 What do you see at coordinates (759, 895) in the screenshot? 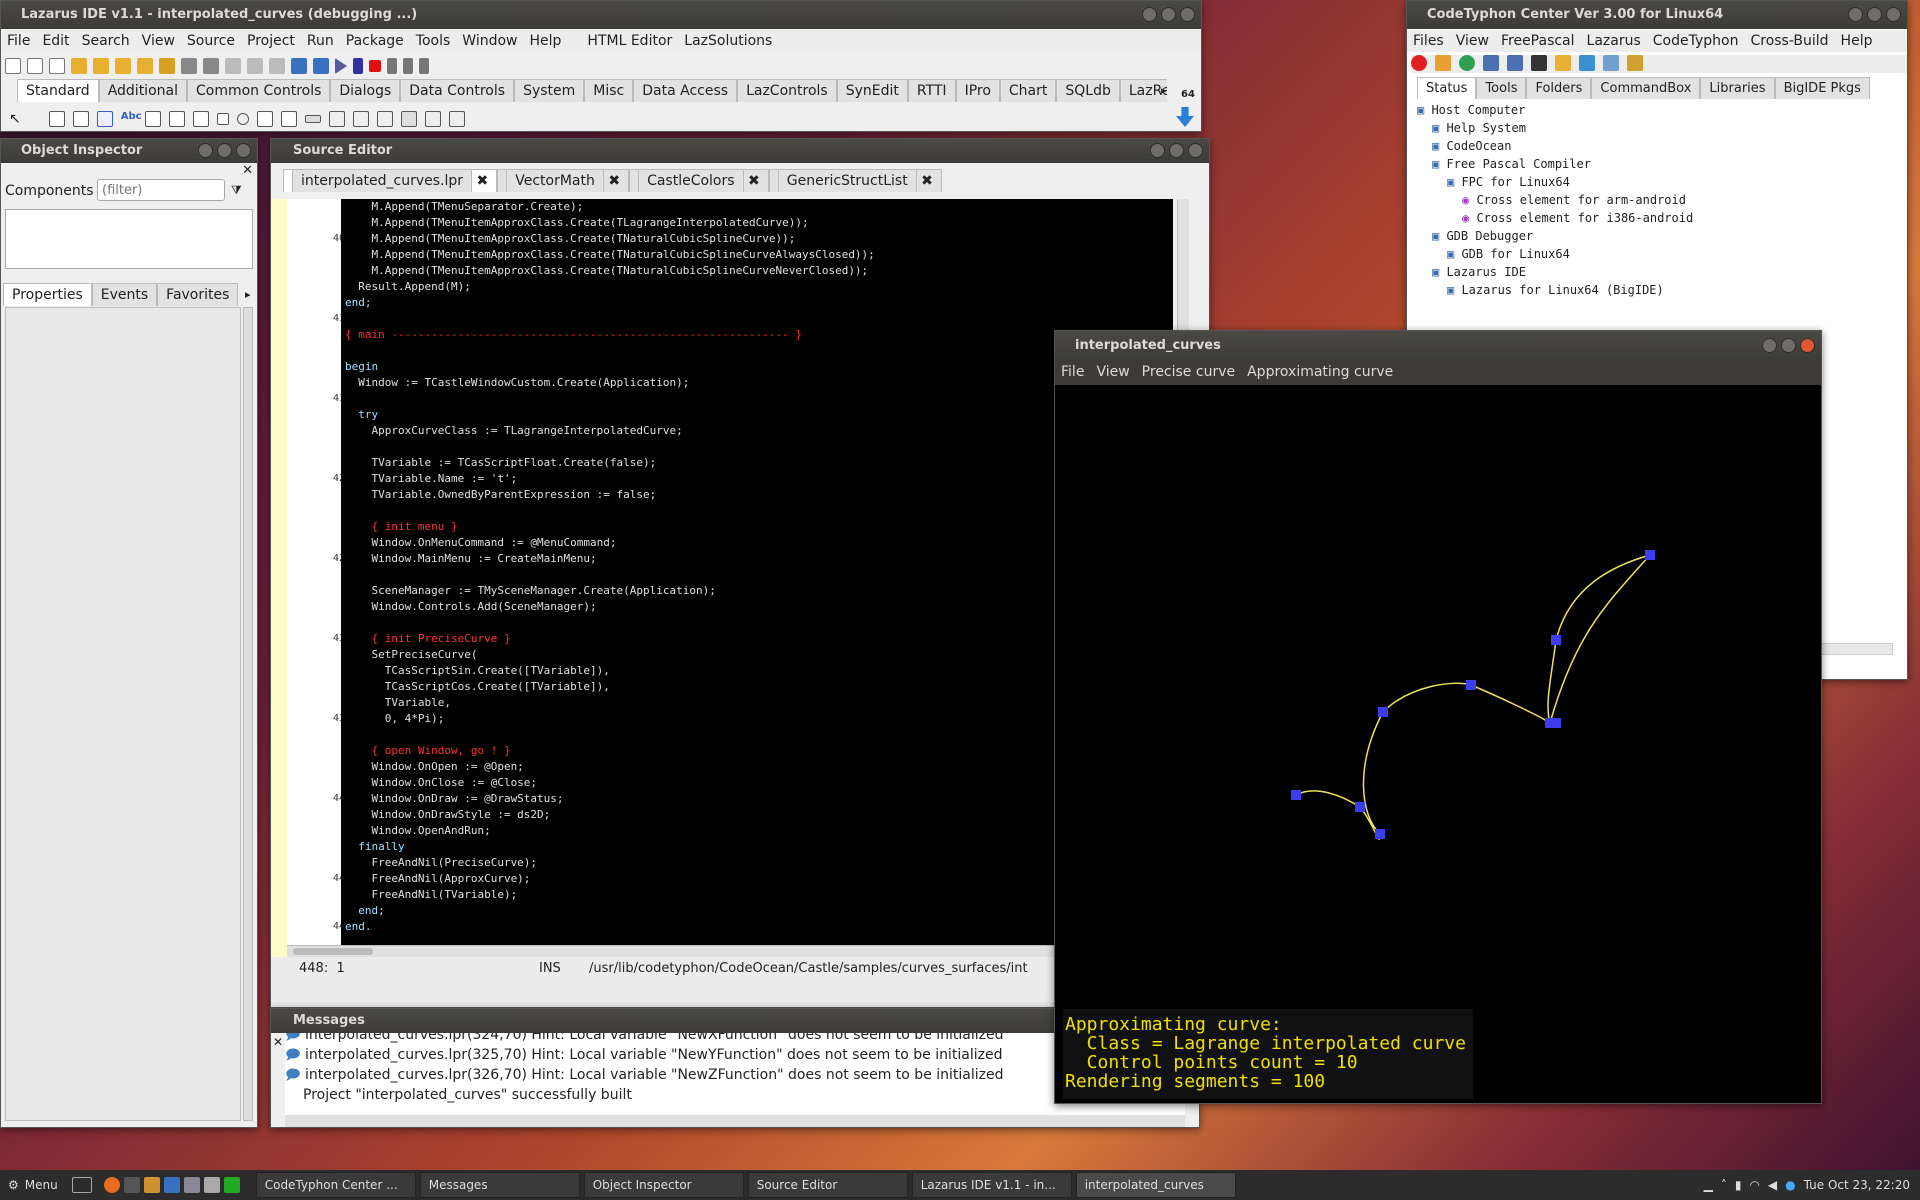
I see `code-line: FreeAndNil(TVariable);` at bounding box center [759, 895].